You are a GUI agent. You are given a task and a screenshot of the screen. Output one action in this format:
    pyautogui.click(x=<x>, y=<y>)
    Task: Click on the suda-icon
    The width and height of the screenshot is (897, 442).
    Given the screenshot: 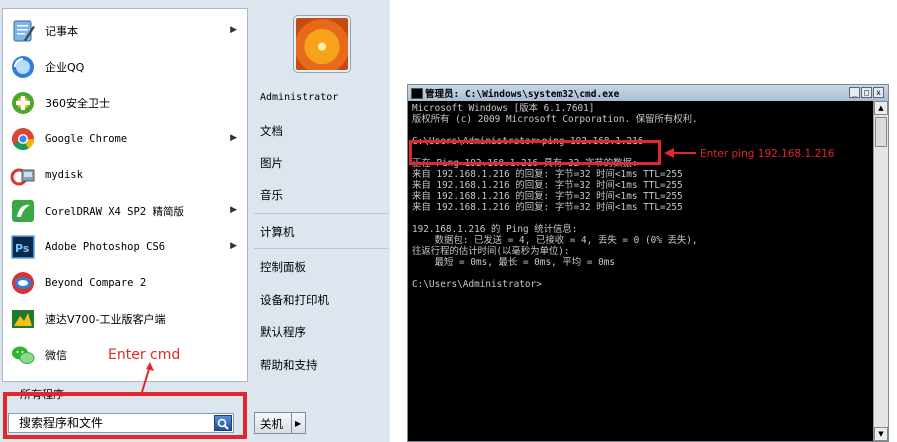 What is the action you would take?
    pyautogui.click(x=23, y=319)
    